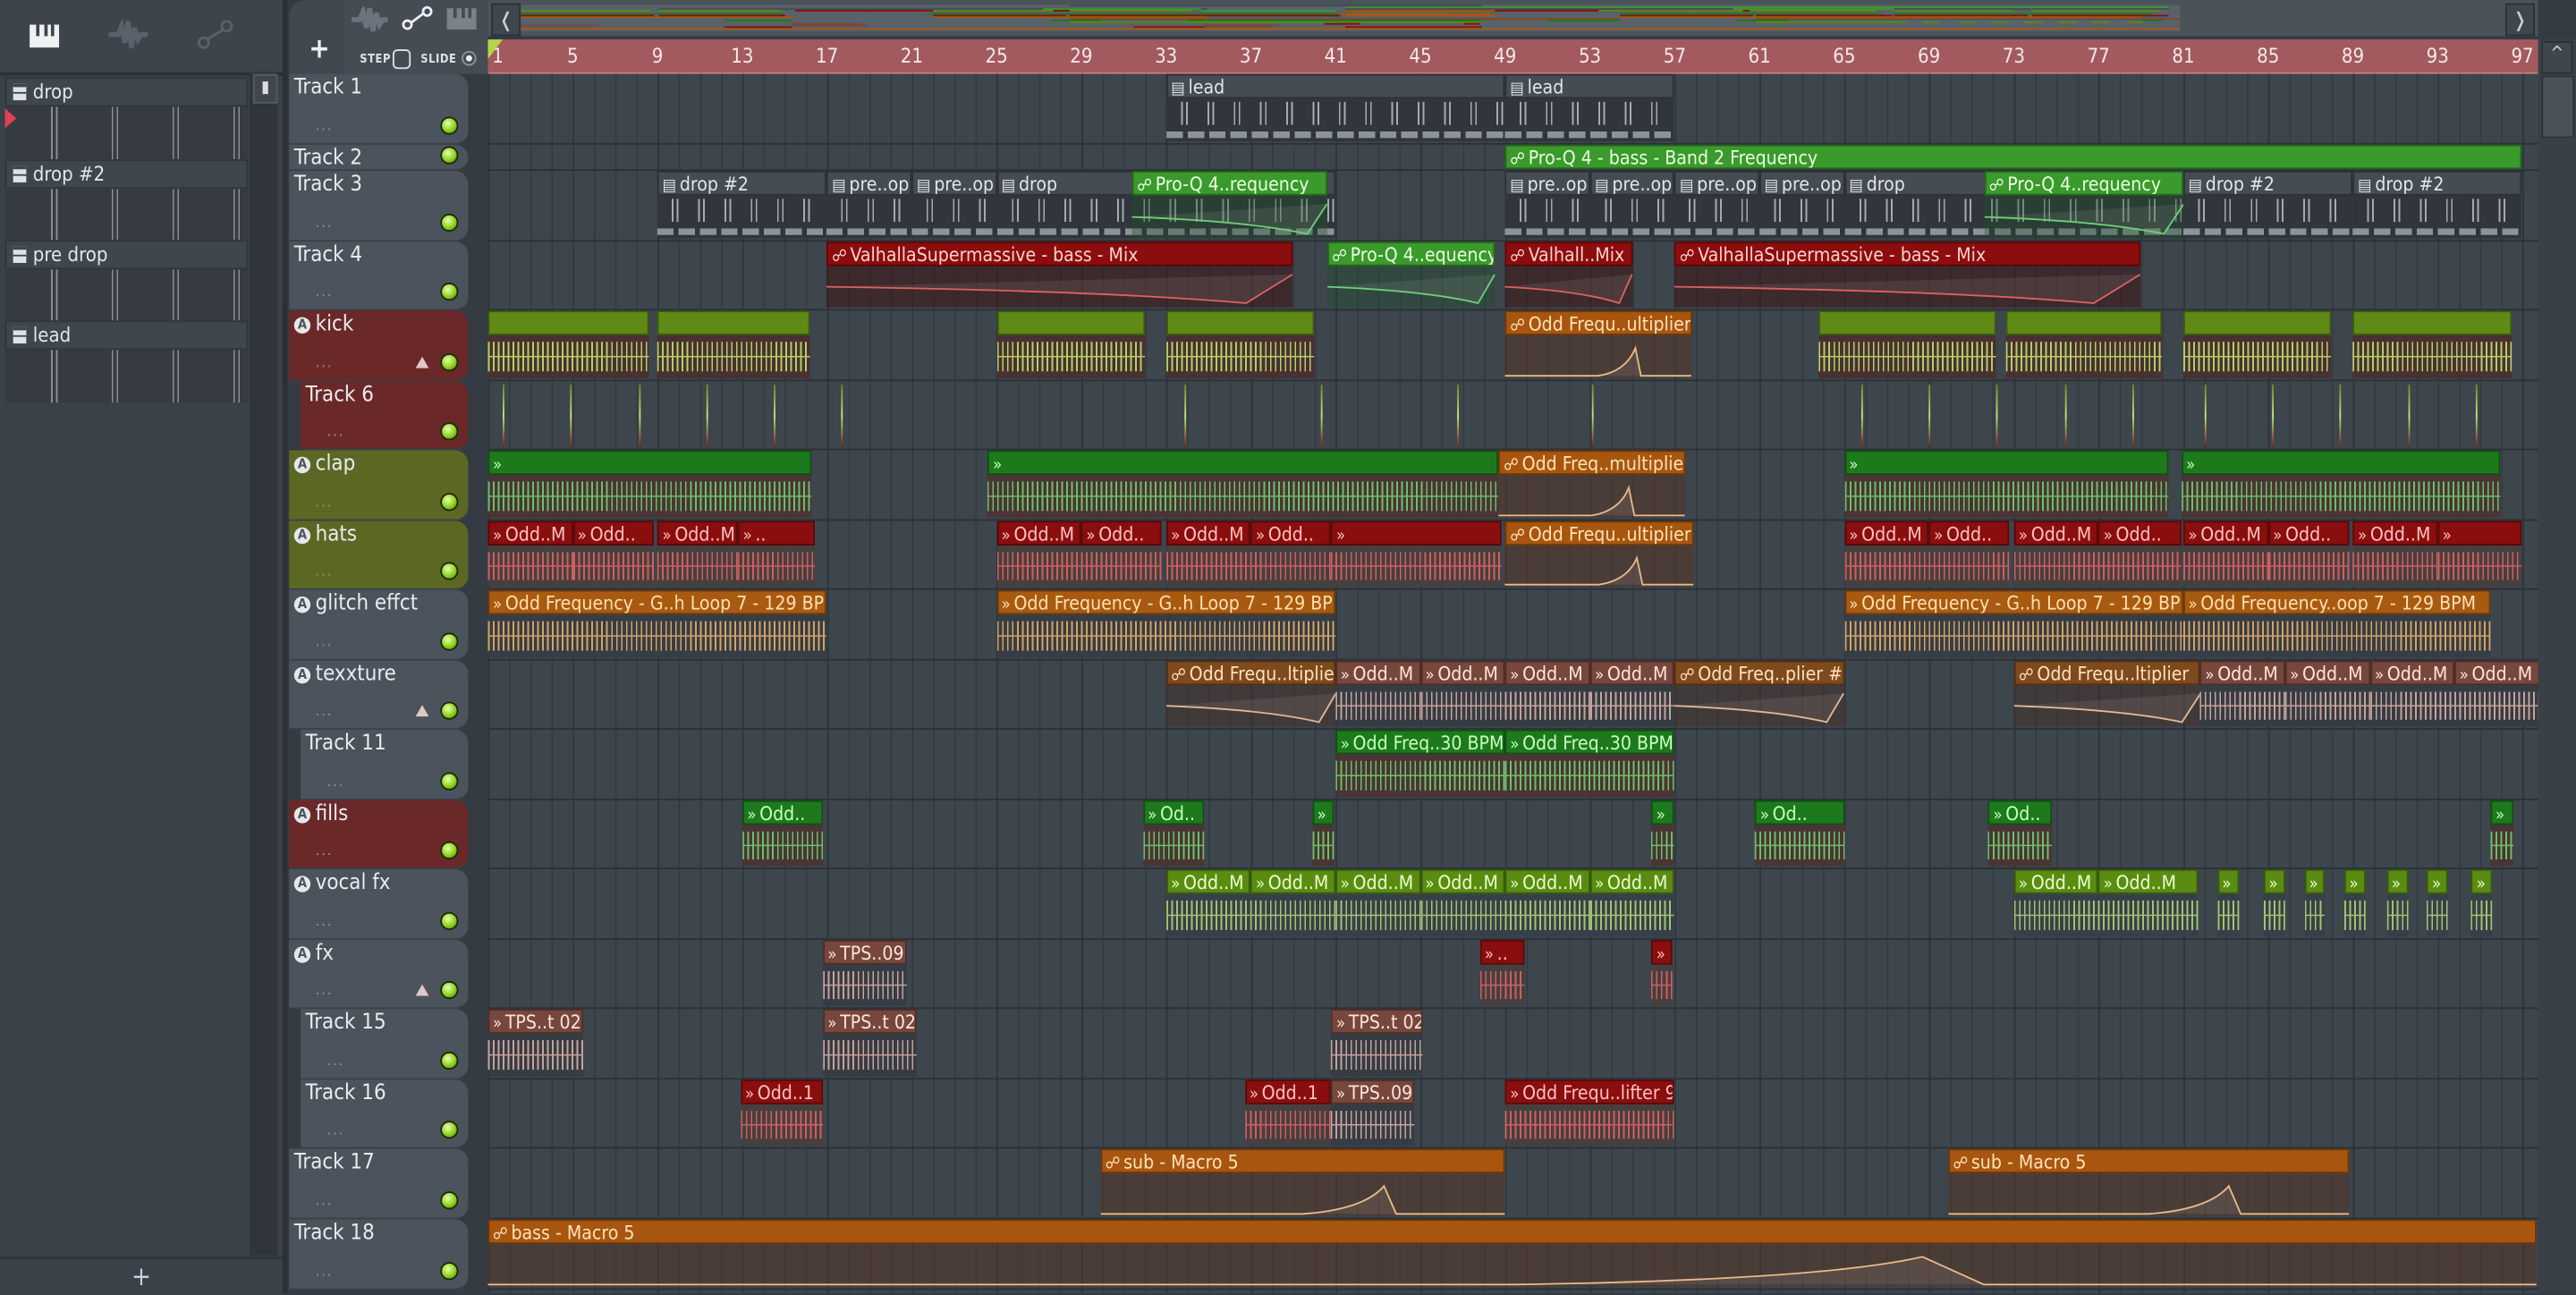 The image size is (2576, 1295). Describe the element at coordinates (328, 160) in the screenshot. I see `track-name: Track 2` at that location.